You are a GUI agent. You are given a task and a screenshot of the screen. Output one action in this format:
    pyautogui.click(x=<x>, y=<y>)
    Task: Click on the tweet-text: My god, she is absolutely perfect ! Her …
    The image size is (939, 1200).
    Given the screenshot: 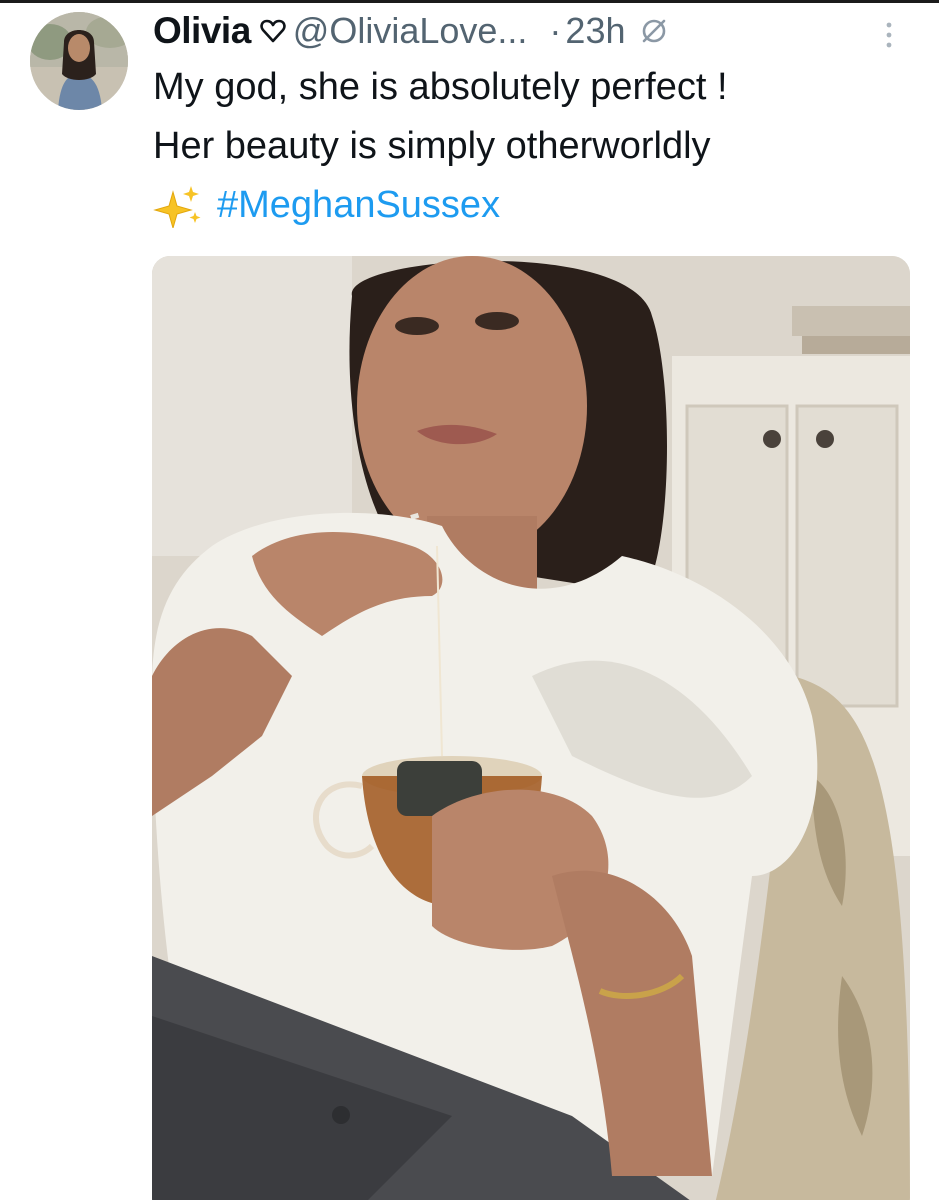 What is the action you would take?
    pyautogui.click(x=533, y=146)
    